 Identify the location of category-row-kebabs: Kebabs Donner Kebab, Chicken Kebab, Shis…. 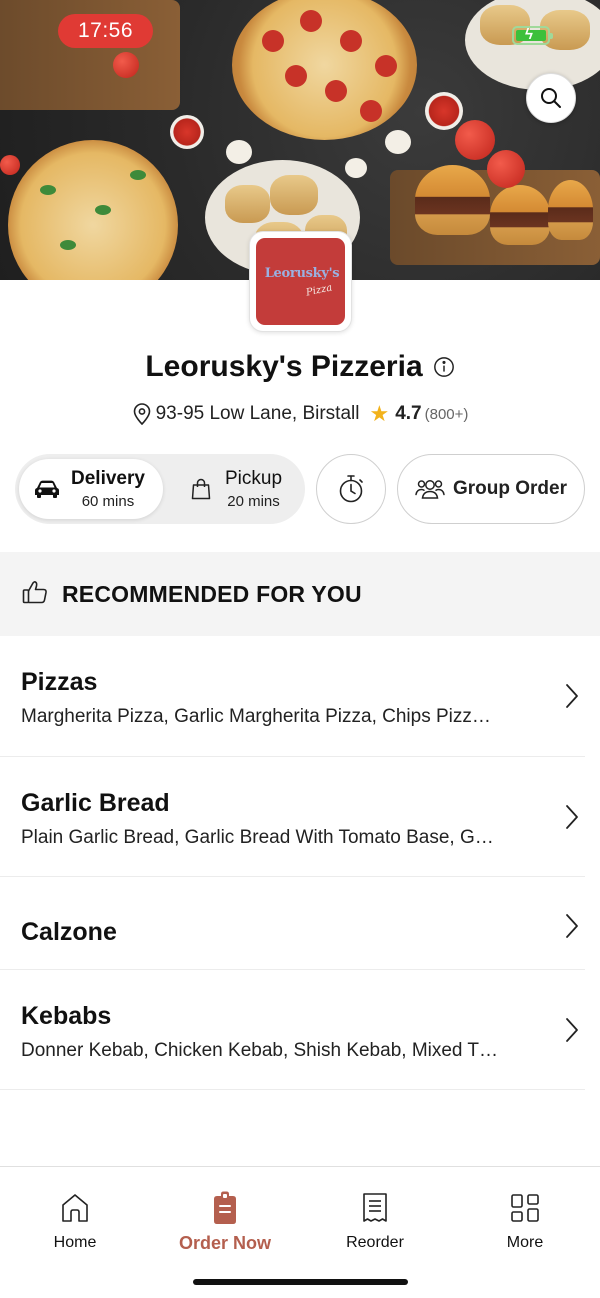
(292, 1030).